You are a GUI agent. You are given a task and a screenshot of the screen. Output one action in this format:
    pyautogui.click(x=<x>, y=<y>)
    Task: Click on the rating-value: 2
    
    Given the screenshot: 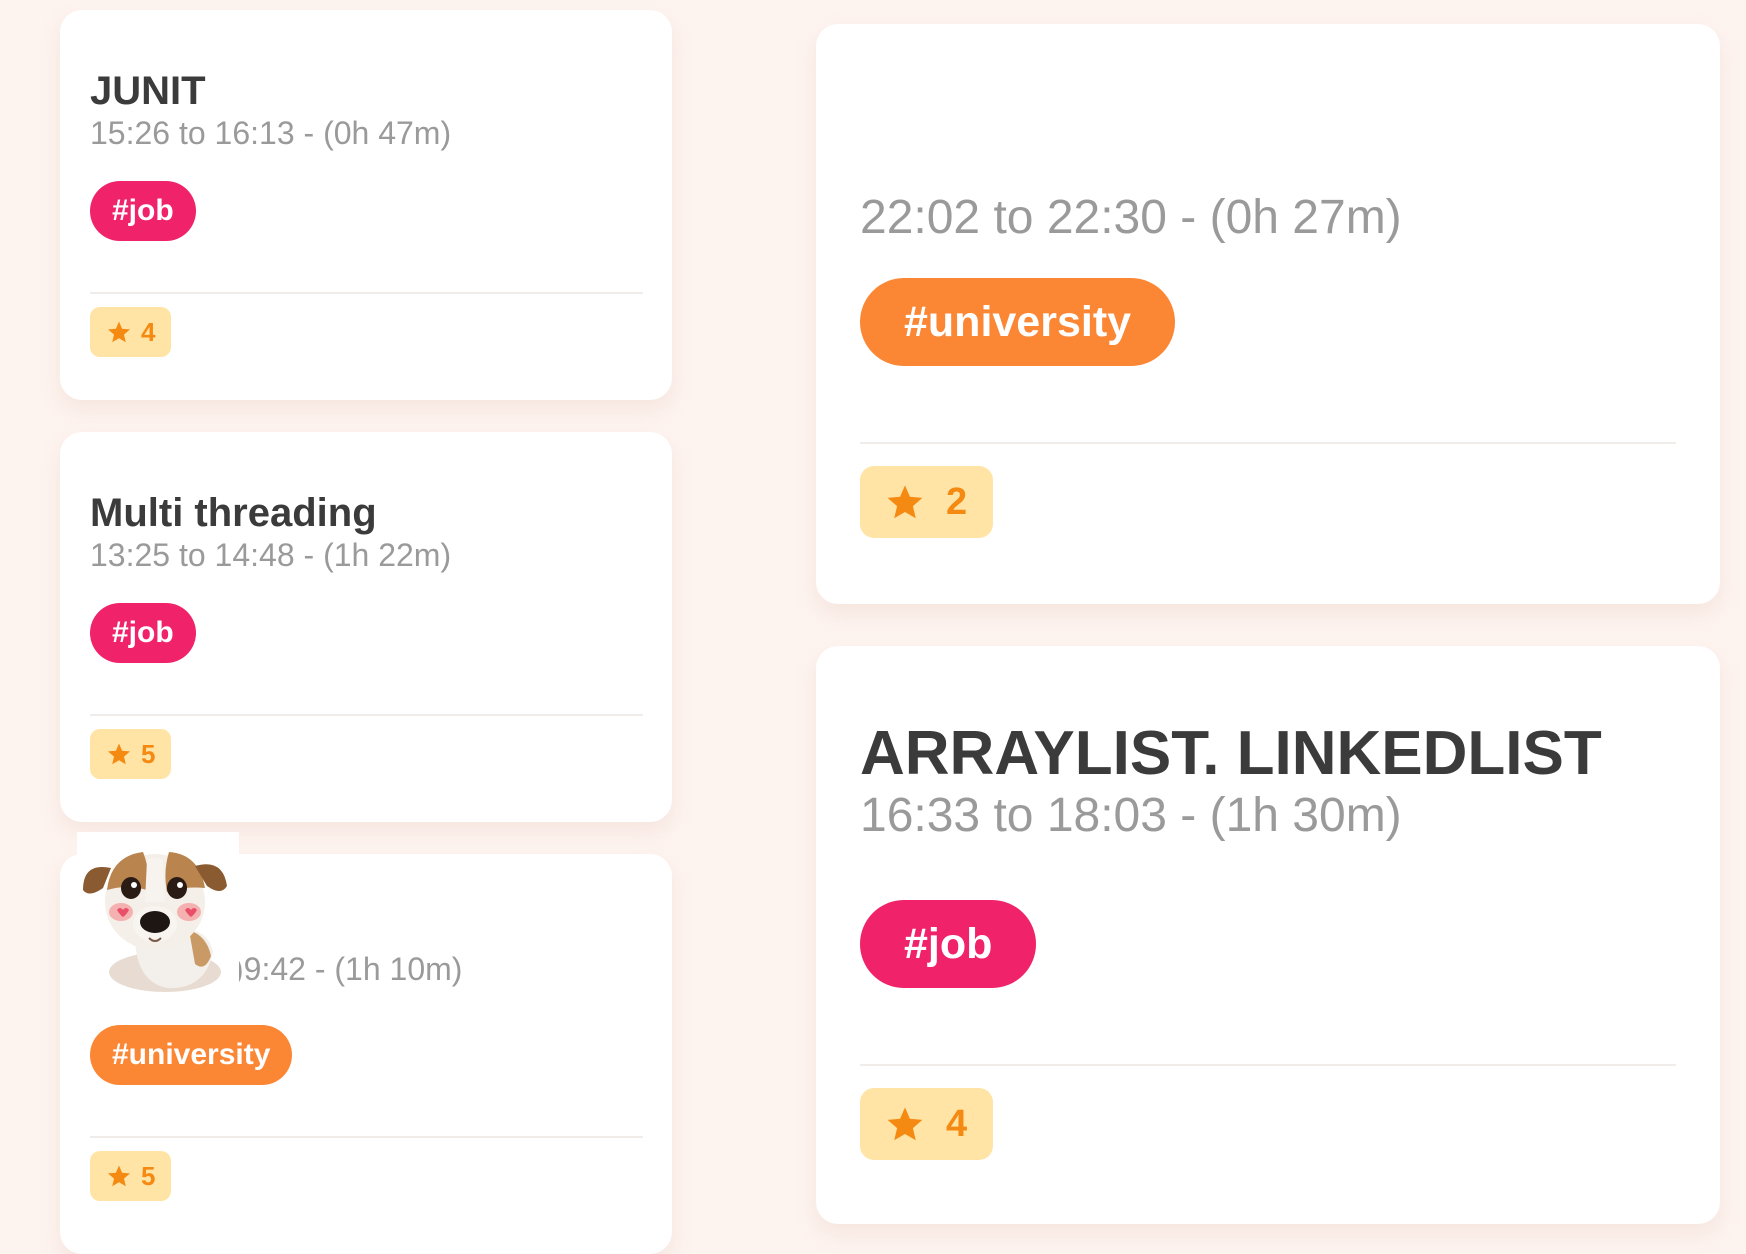 What is the action you would take?
    pyautogui.click(x=957, y=502)
    